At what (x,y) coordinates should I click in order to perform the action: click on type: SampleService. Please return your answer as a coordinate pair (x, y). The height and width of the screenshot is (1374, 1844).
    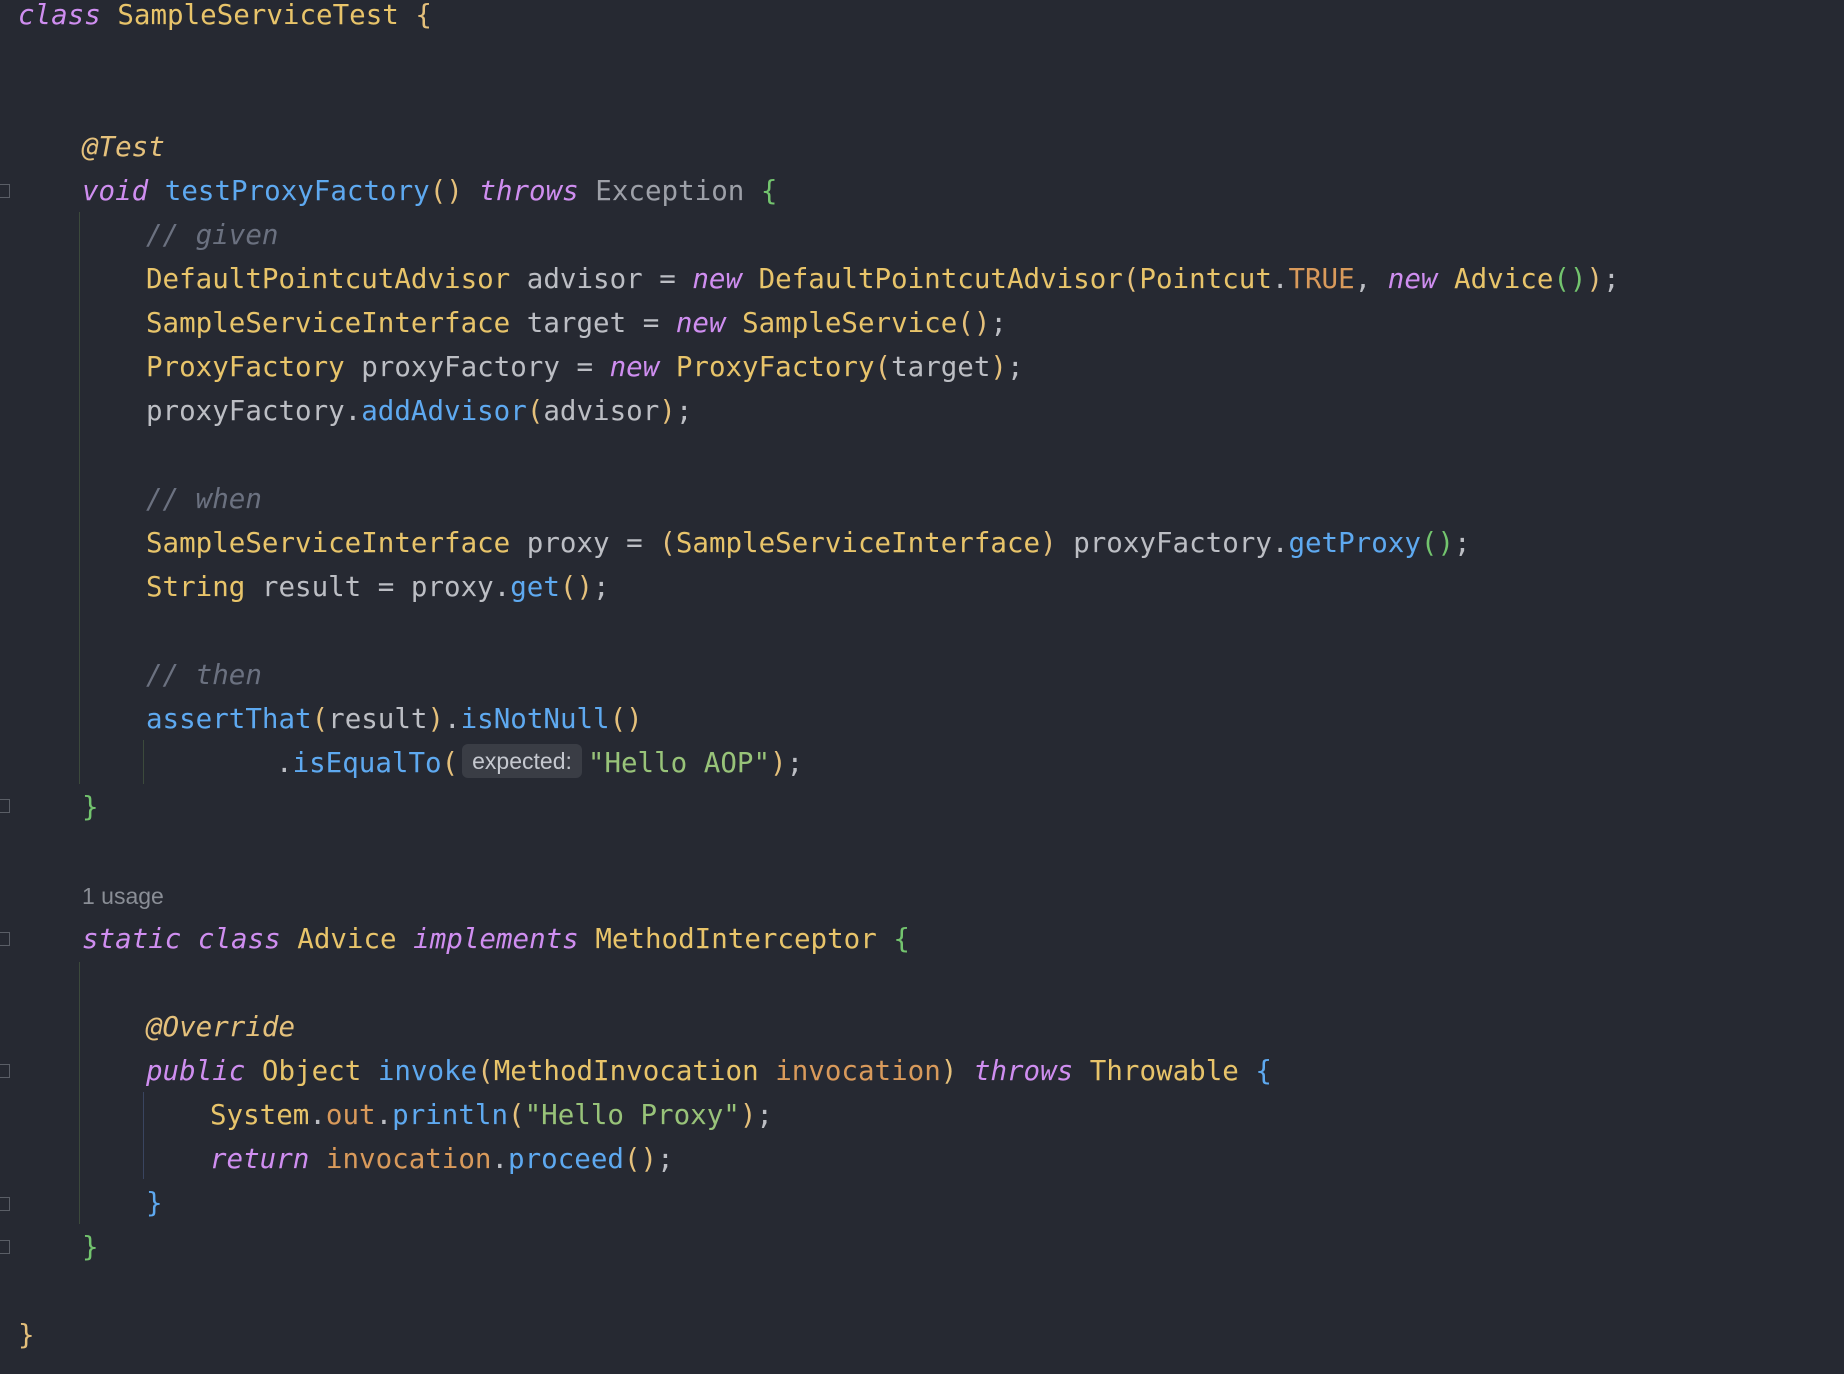
    Looking at the image, I should click on (850, 323).